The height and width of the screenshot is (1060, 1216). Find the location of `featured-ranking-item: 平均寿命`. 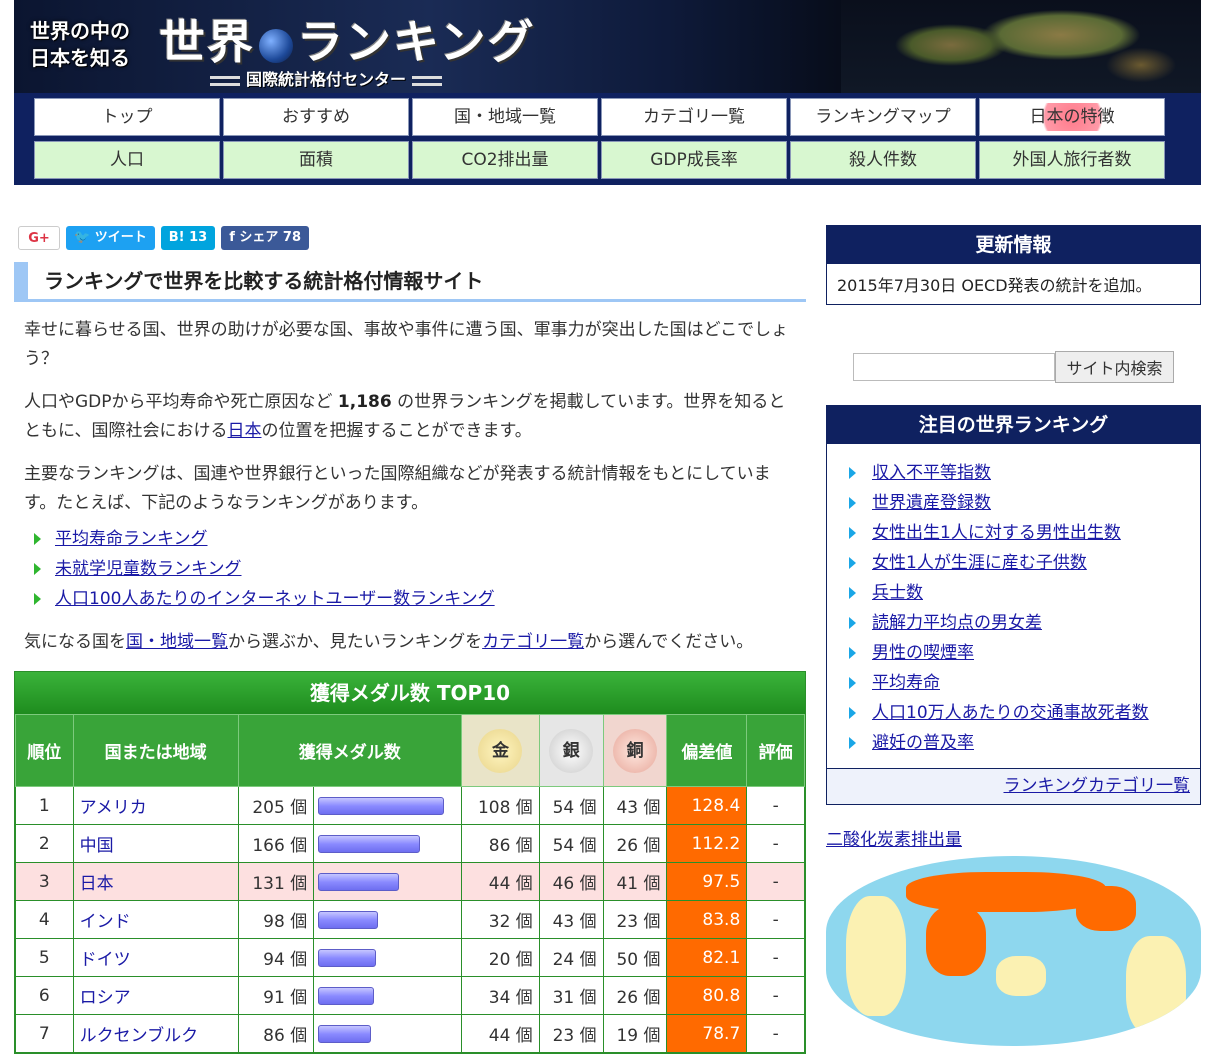

featured-ranking-item: 平均寿命 is located at coordinates (1024, 683).